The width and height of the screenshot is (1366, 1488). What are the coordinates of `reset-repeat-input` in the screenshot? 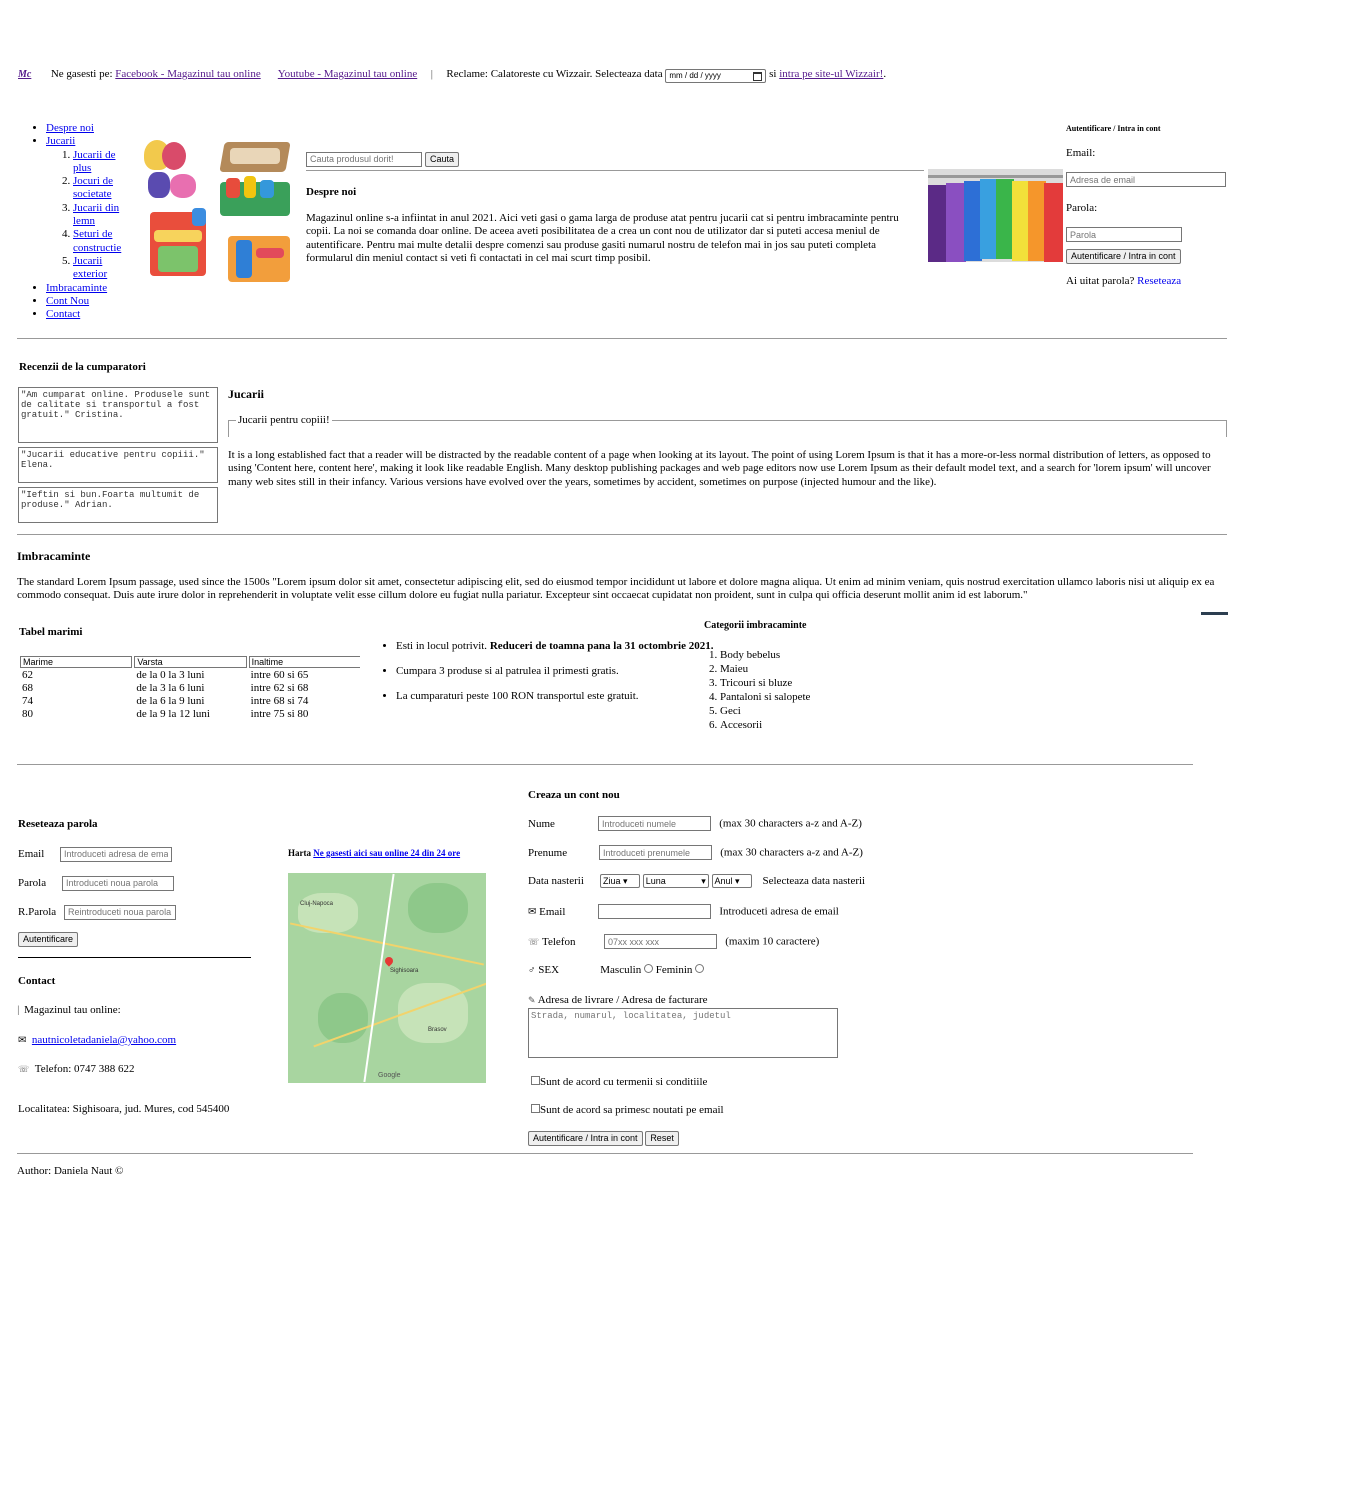 It's located at (120, 912).